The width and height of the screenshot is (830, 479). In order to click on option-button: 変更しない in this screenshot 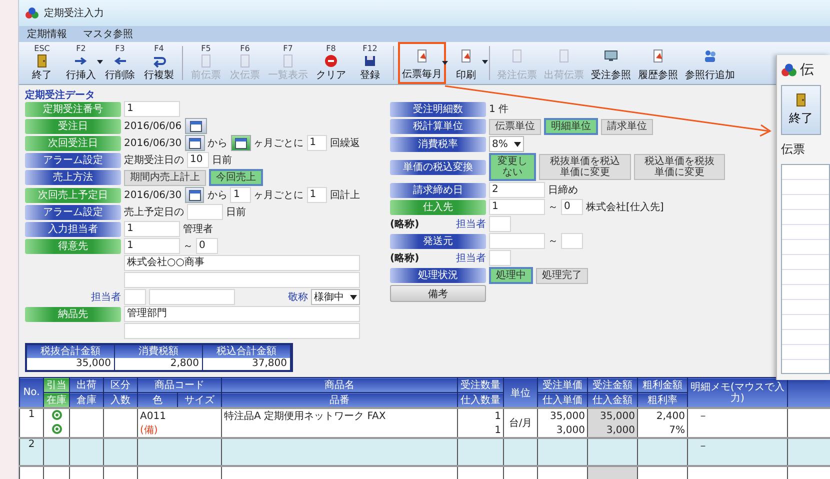, I will do `click(512, 167)`.